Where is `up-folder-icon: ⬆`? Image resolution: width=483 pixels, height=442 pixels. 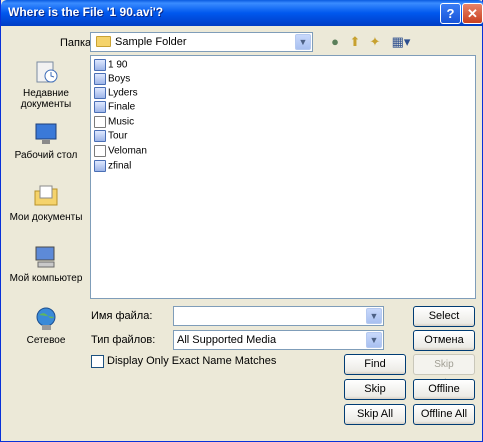
up-folder-icon: ⬆ is located at coordinates (355, 42).